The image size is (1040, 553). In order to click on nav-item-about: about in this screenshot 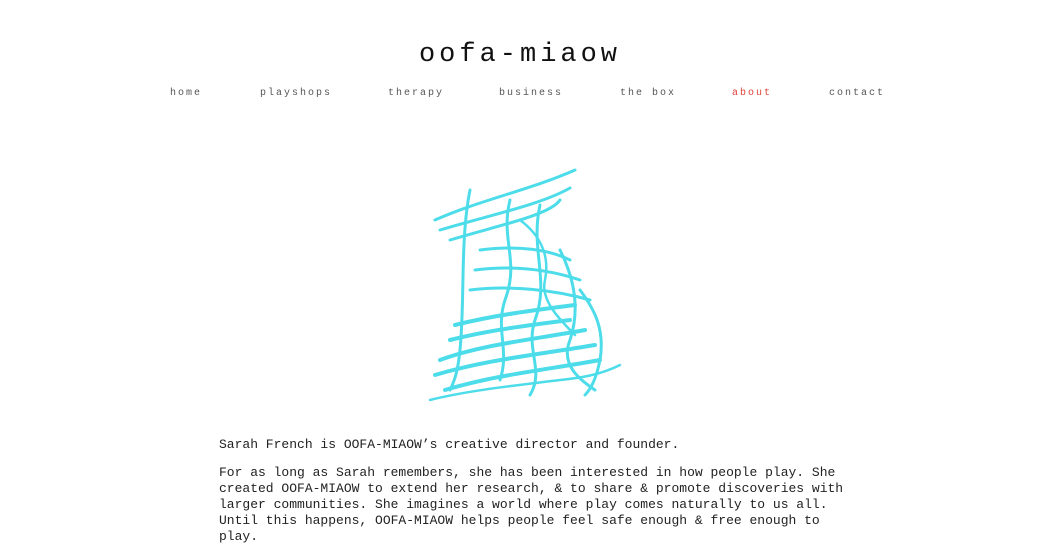, I will do `click(752, 93)`.